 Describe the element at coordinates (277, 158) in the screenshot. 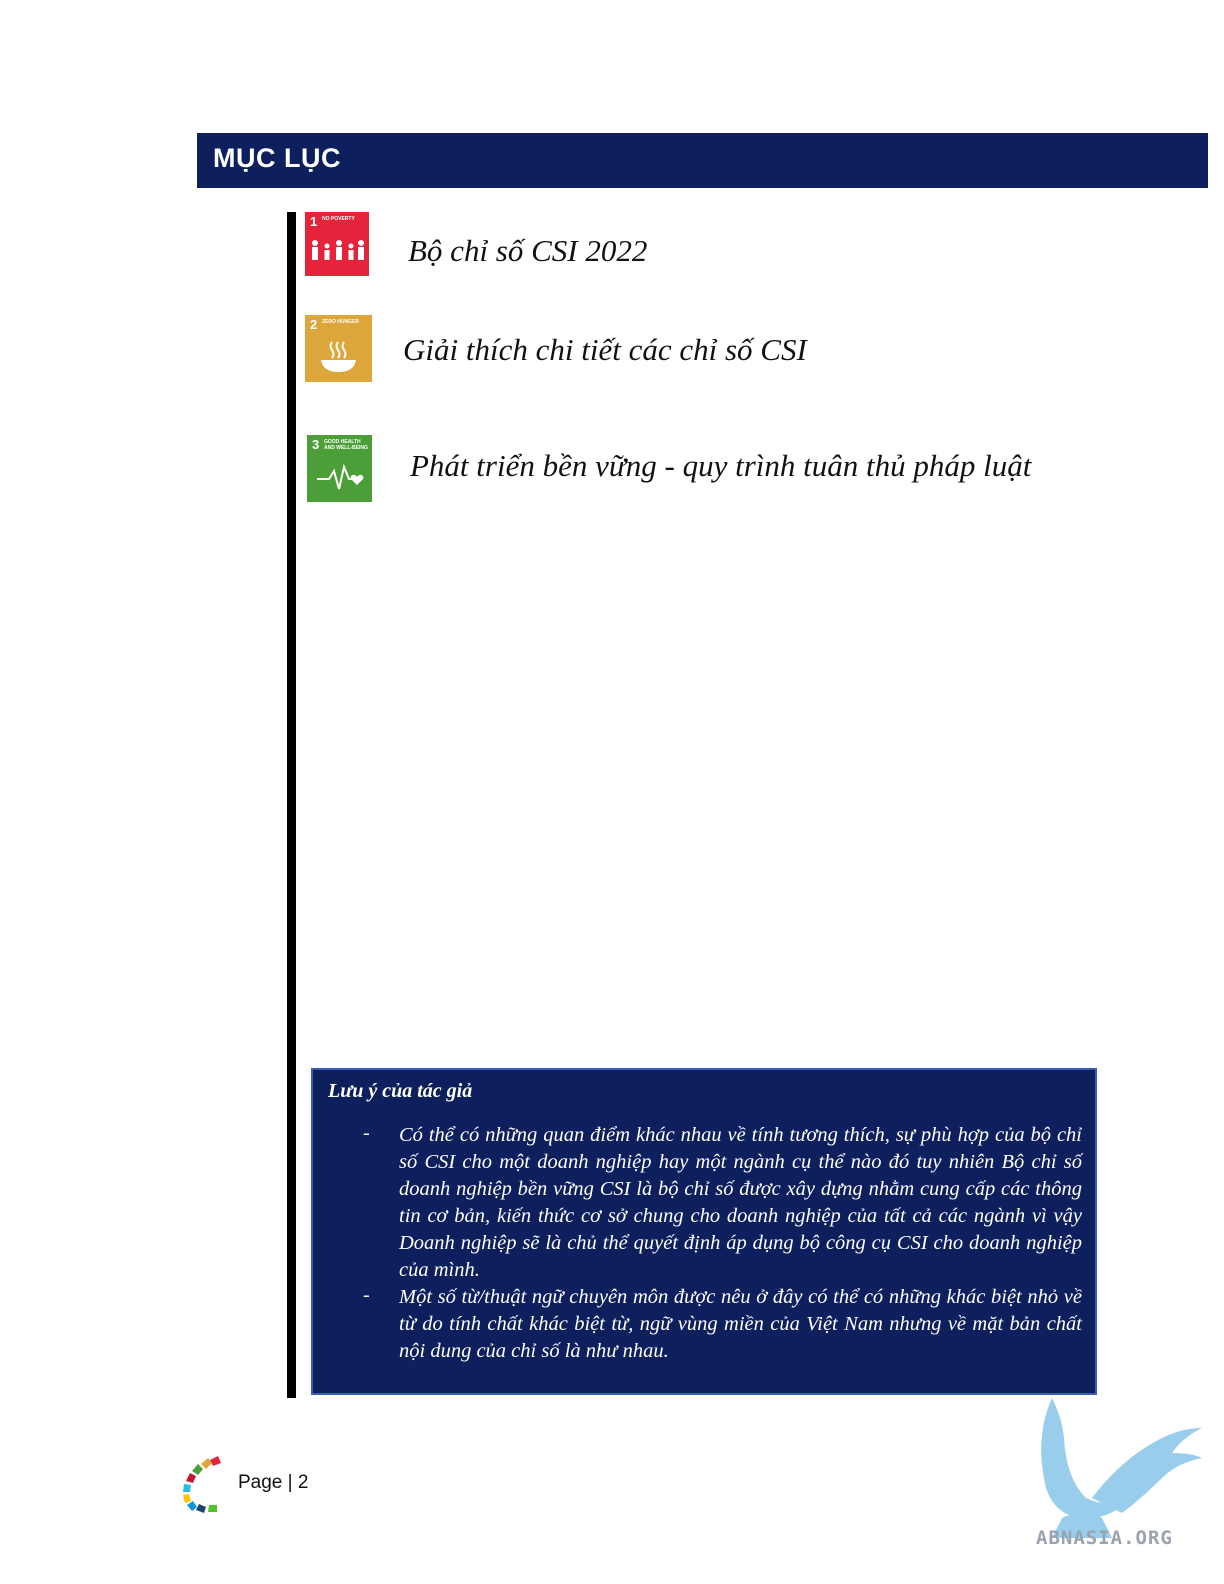

I see `page-title: MỤC LỤC` at that location.